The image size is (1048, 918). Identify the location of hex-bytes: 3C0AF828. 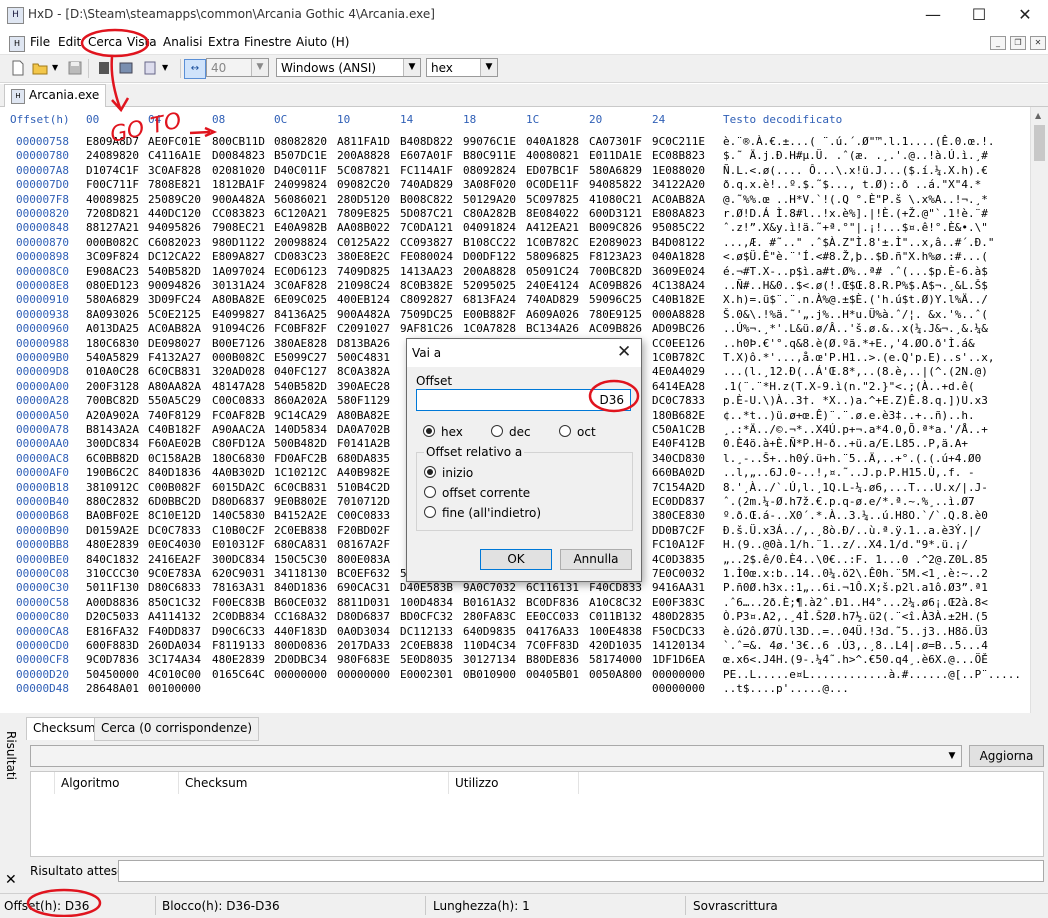
(174, 170).